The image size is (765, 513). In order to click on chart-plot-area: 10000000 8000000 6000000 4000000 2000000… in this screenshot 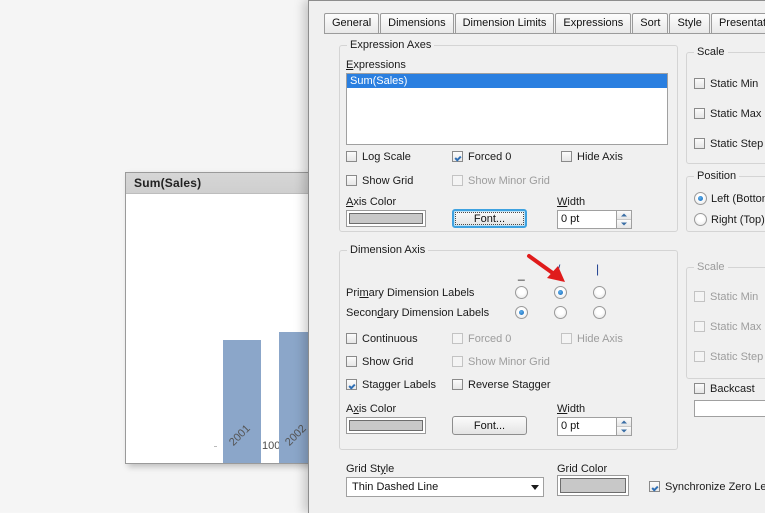, I will do `click(218, 328)`.